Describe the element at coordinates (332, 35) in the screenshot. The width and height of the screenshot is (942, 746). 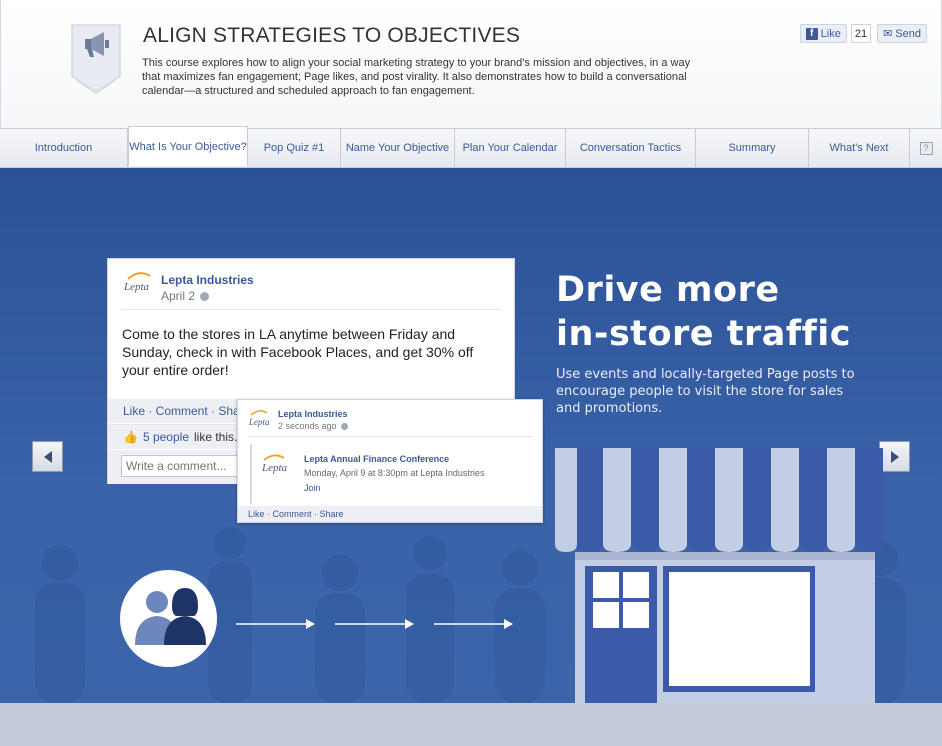
I see `course-title: ALIGN STRATEGIES TO OBJECTIVES` at that location.